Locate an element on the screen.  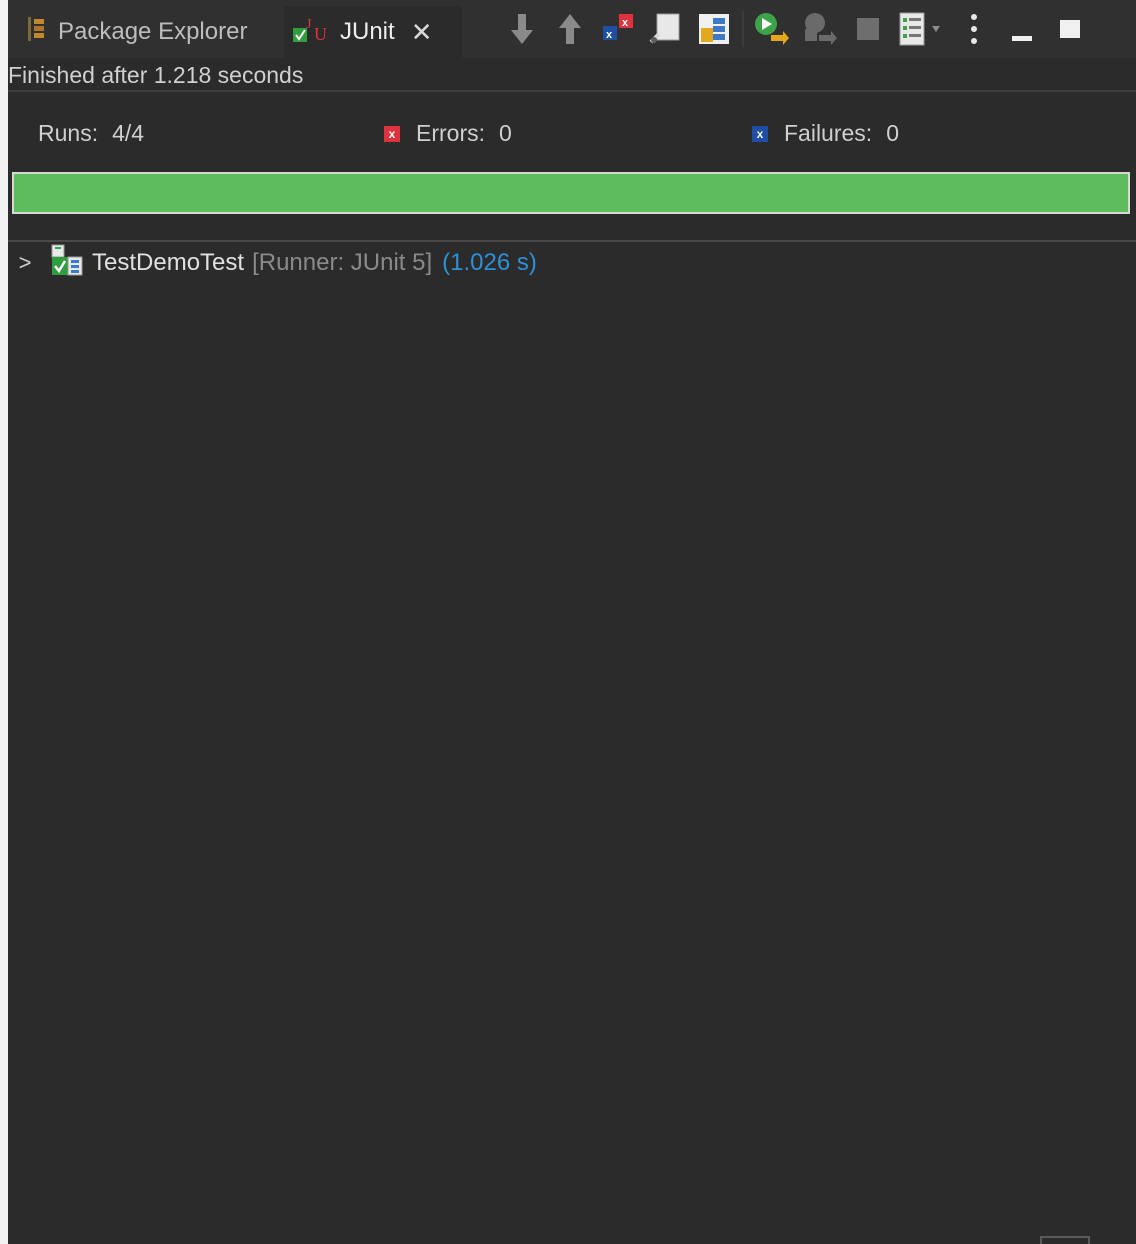
minimize-button is located at coordinates (1022, 29).